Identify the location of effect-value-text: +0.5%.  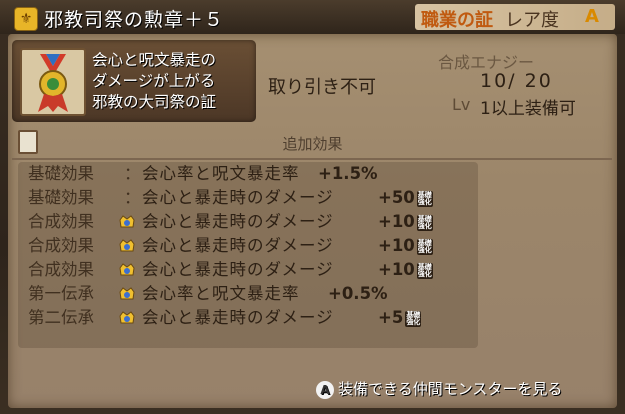
(358, 293).